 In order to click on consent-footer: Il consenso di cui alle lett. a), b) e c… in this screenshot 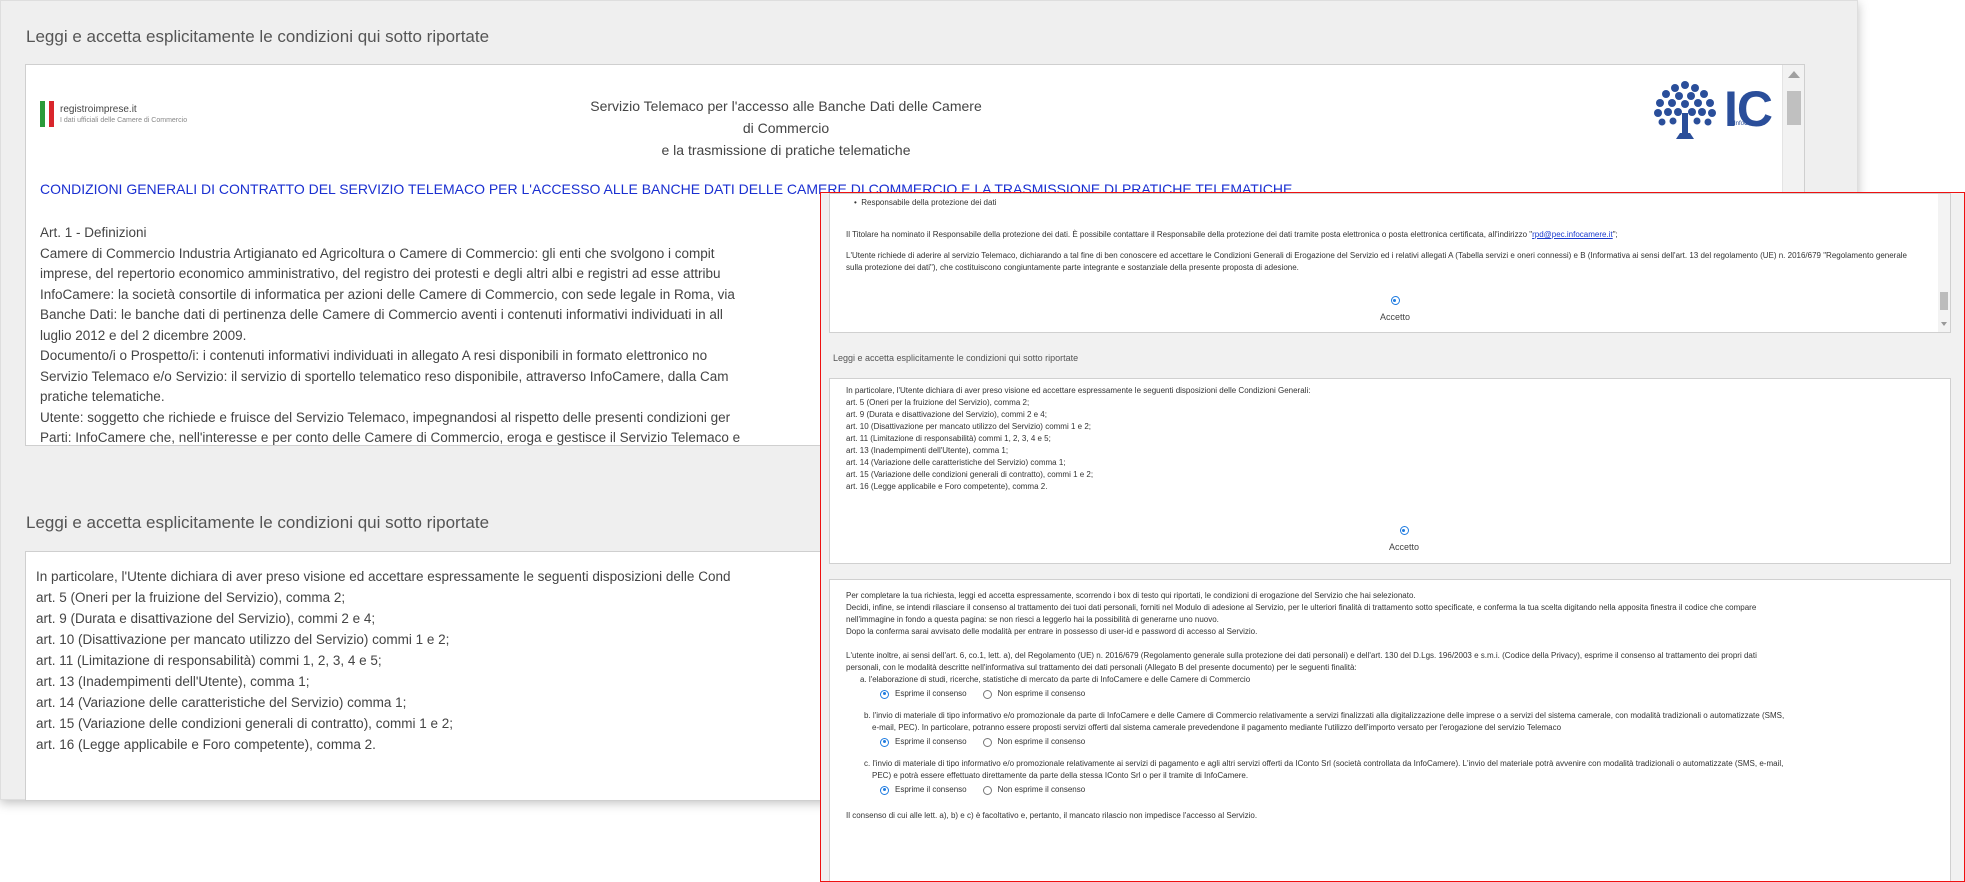, I will do `click(1052, 815)`.